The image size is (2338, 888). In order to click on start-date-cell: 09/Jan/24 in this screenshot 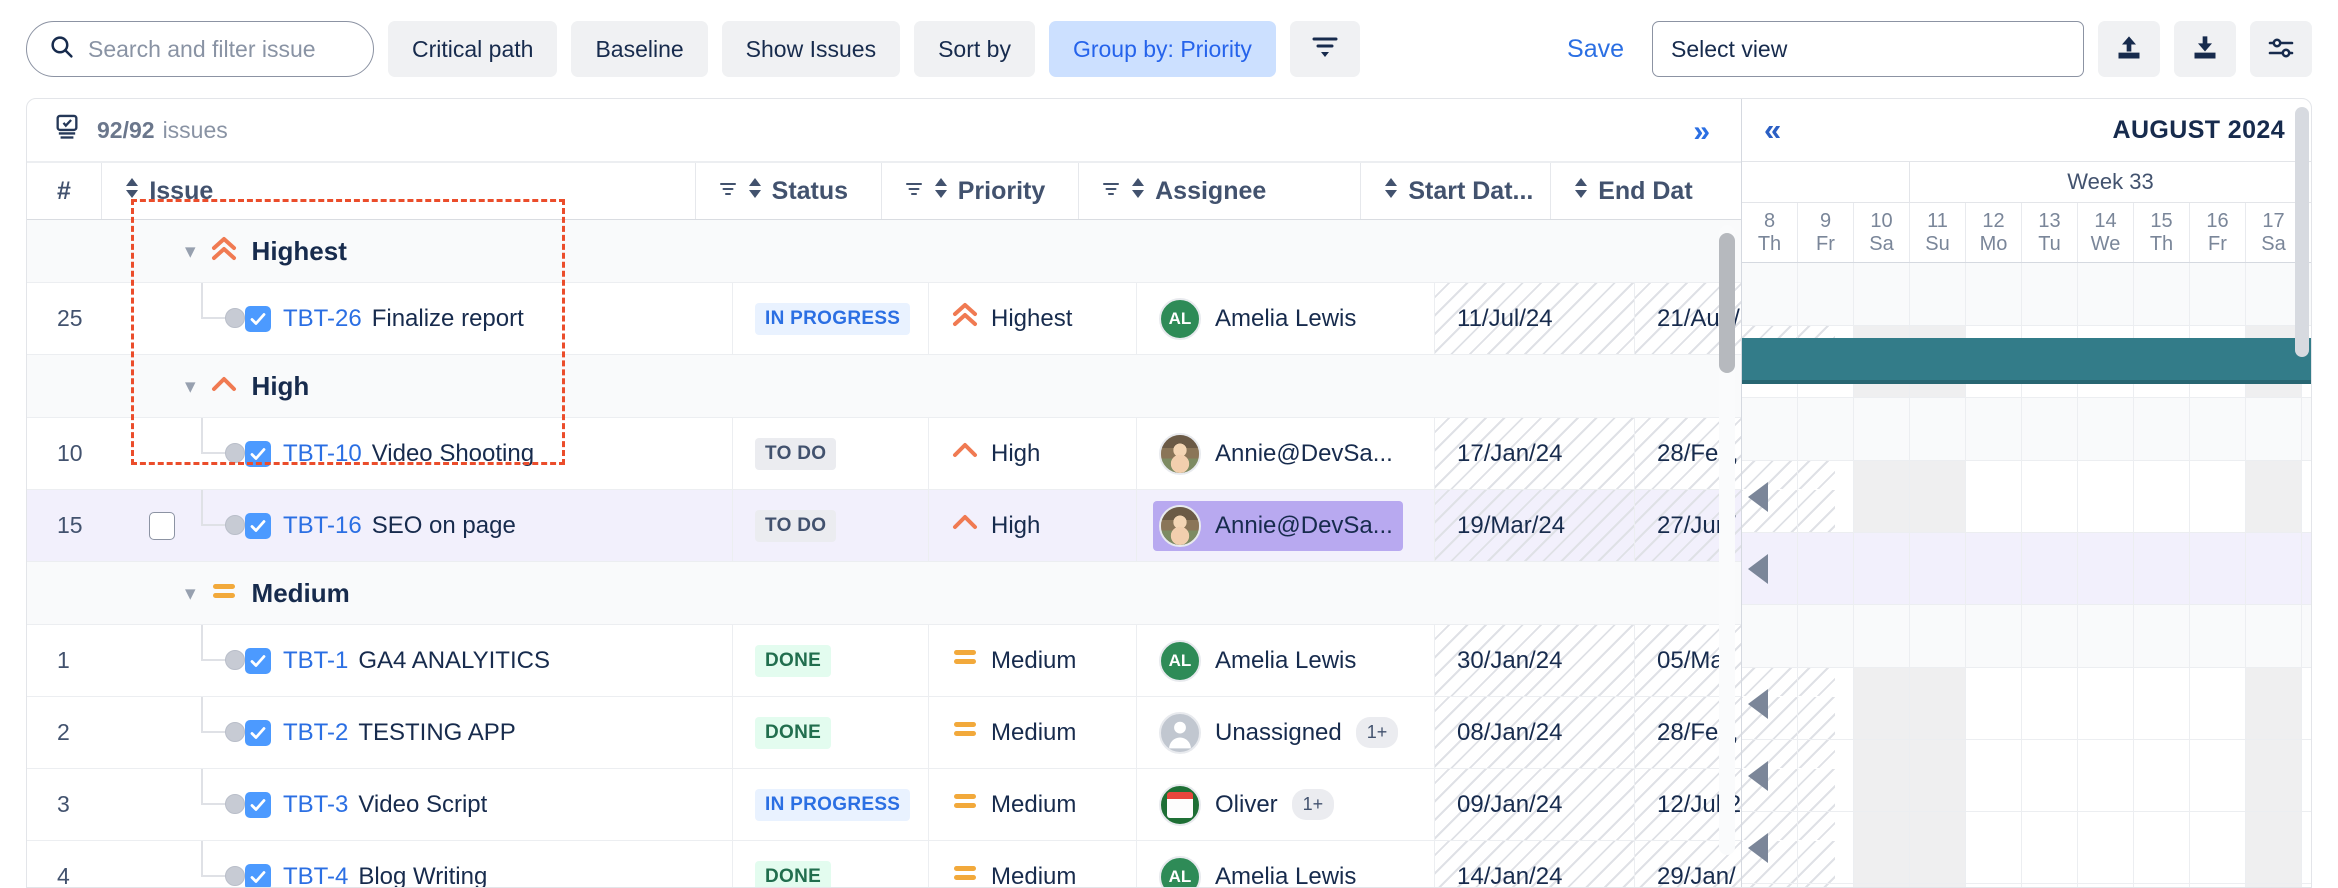, I will do `click(1535, 804)`.